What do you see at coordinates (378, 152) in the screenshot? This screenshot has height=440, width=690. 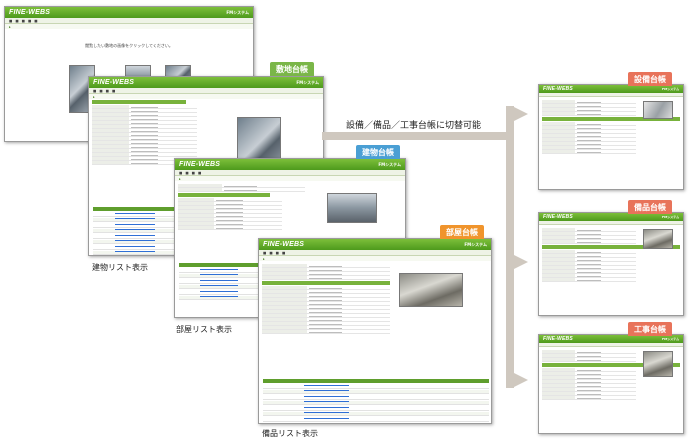 I see `building-ledger-tag: 建物台帳` at bounding box center [378, 152].